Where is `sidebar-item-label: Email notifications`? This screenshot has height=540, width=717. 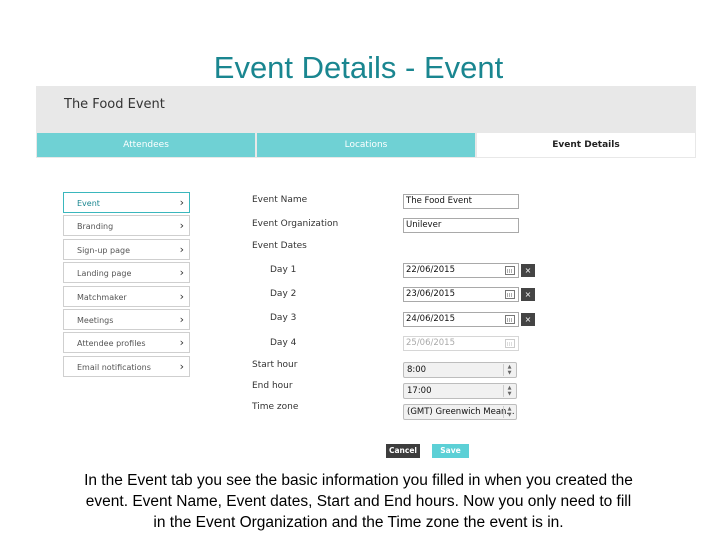
sidebar-item-label: Email notifications is located at coordinates (114, 367).